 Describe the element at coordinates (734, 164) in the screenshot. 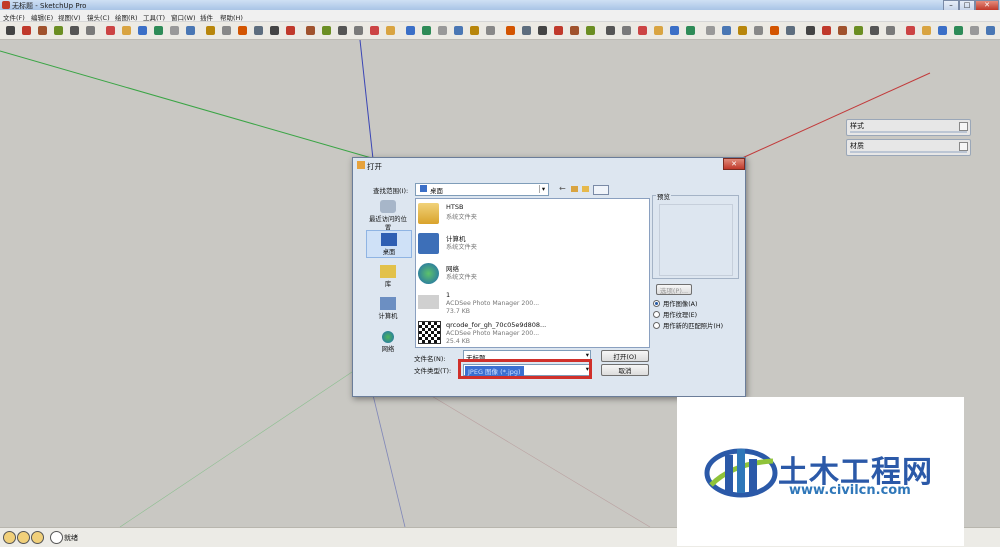

I see `dialog-close-button: ✕` at that location.